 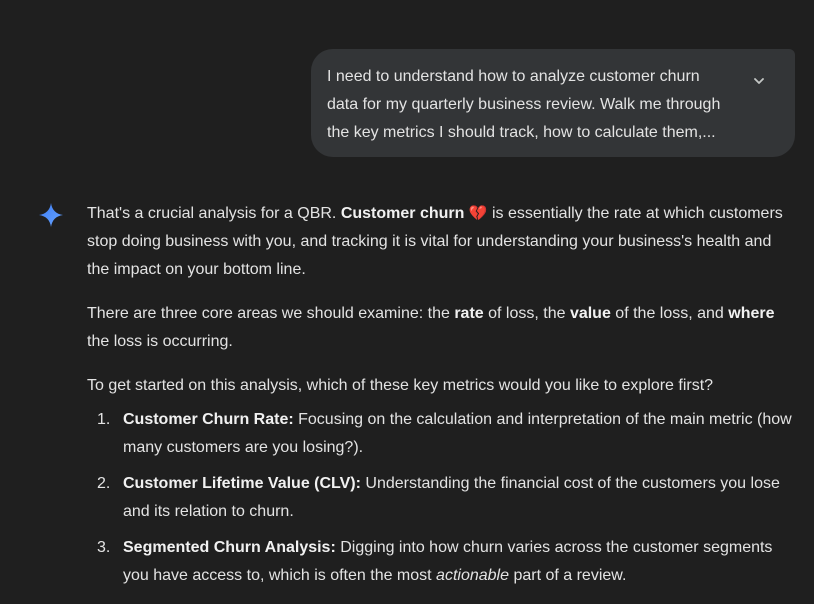 I want to click on text-run: That's a crucial analysis for a QBR., so click(x=214, y=213).